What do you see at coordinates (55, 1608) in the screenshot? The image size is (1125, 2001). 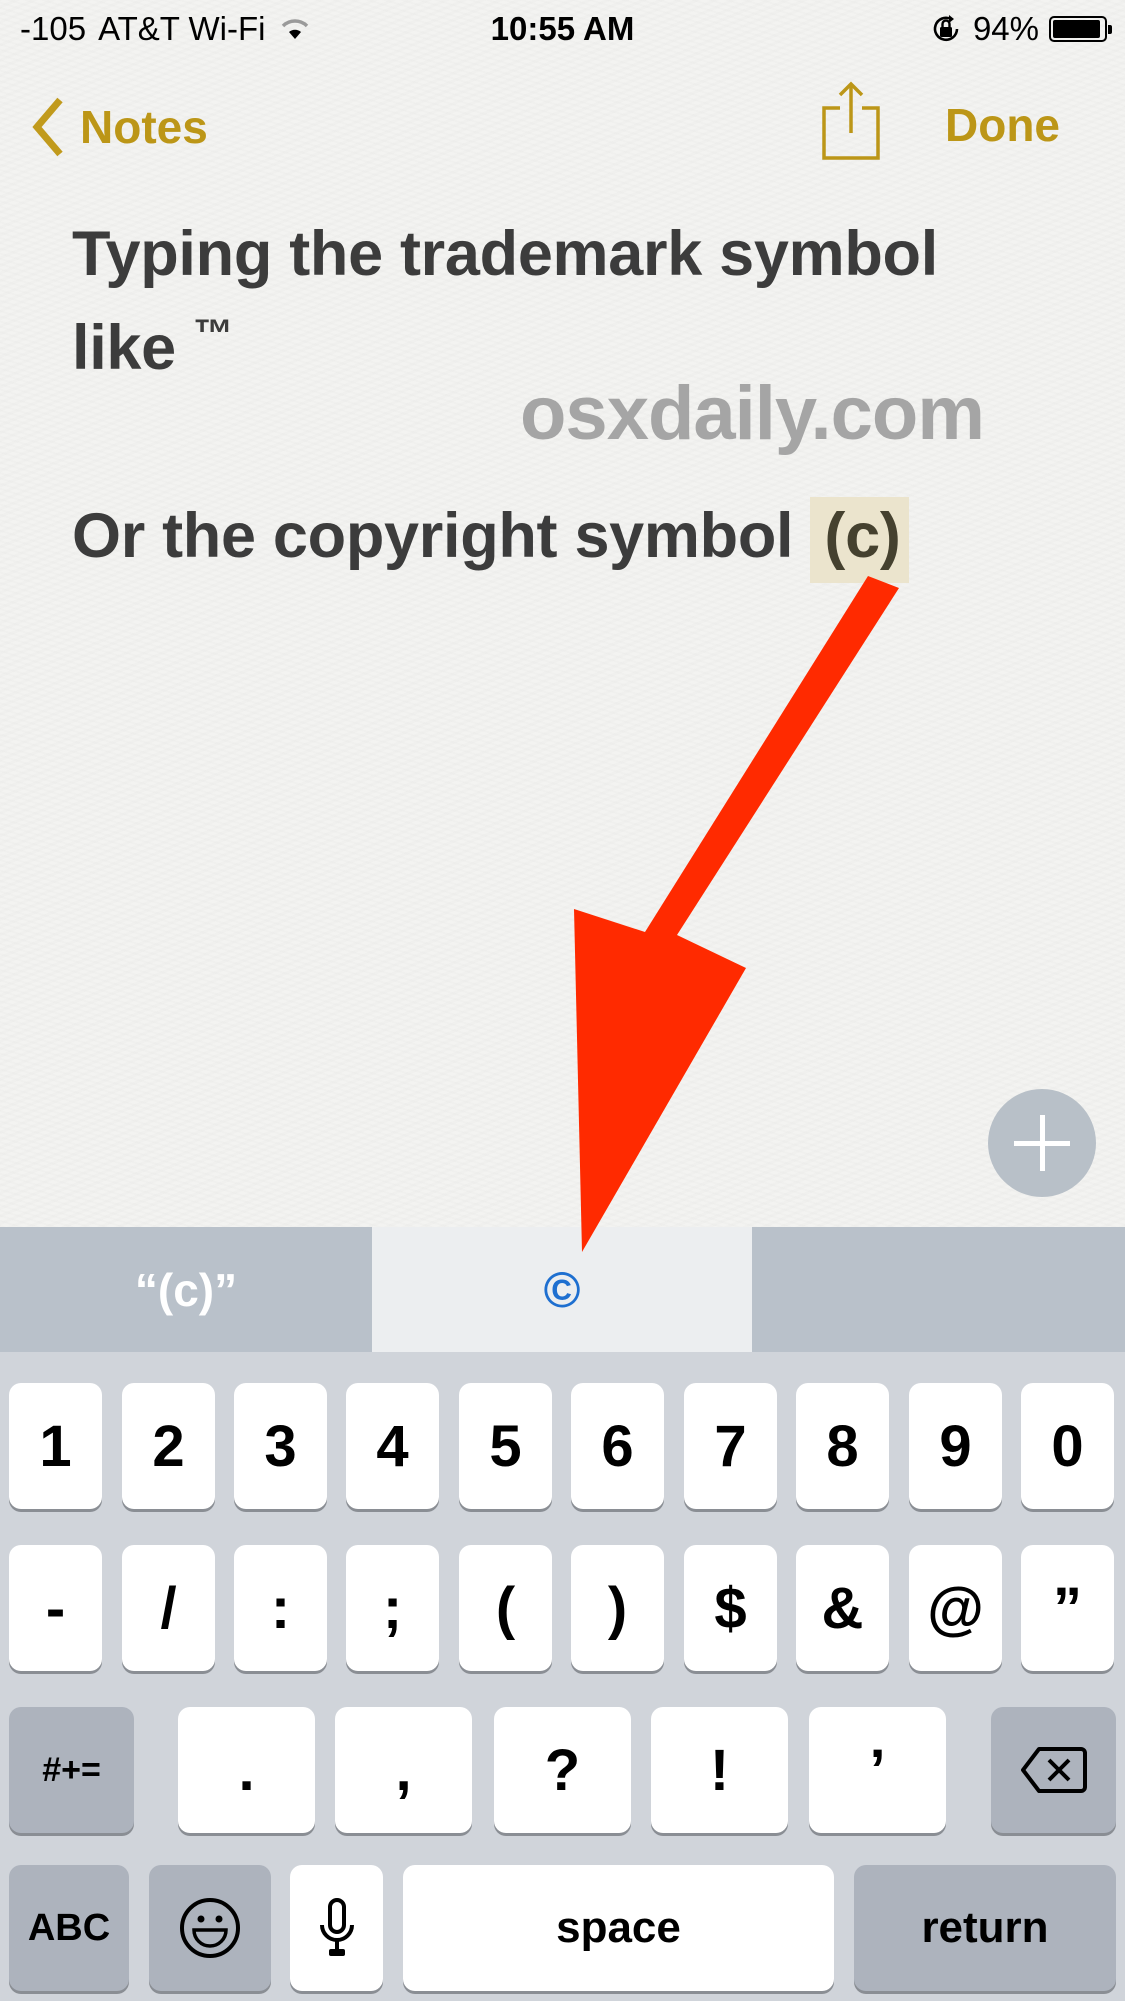 I see `key-hyphen: -` at bounding box center [55, 1608].